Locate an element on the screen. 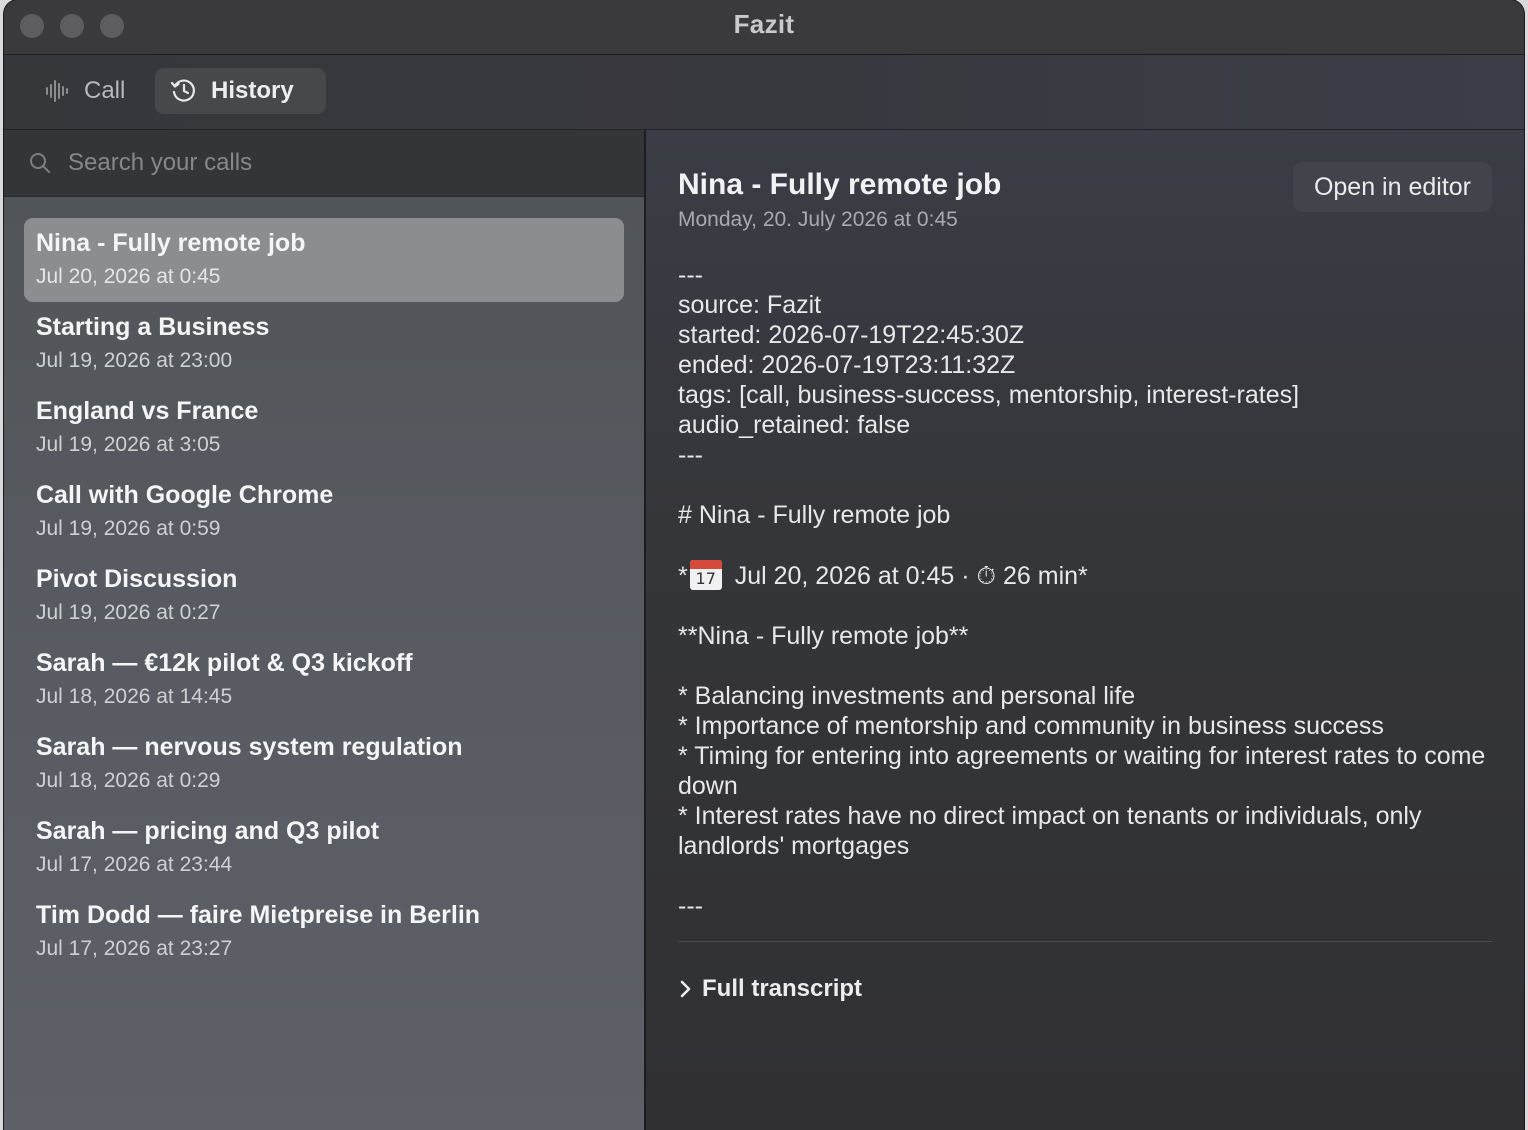 The image size is (1528, 1130). full-transcript-disclosure: Full transcript is located at coordinates (770, 989).